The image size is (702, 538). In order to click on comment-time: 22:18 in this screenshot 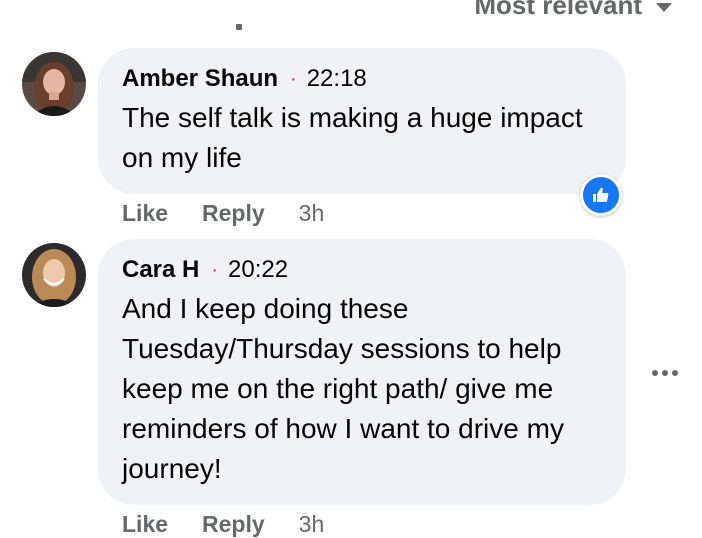, I will do `click(336, 78)`.